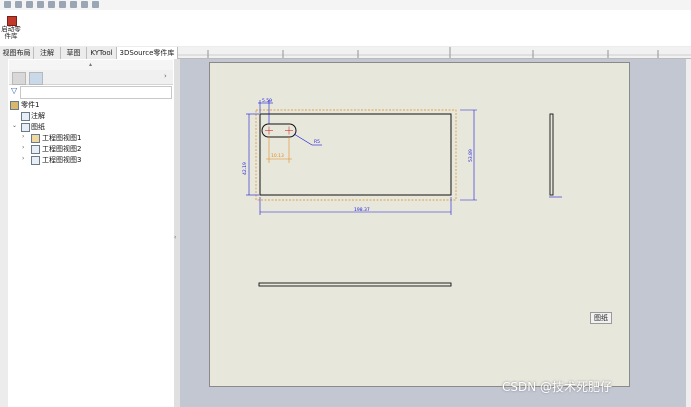 The image size is (691, 407). I want to click on dim-radius-text: R5, so click(317, 142).